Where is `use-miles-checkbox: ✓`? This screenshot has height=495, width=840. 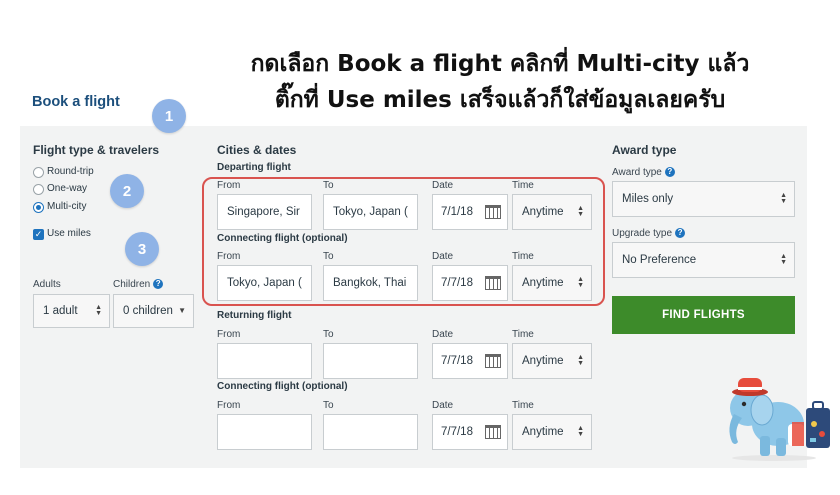
use-miles-checkbox: ✓ is located at coordinates (38, 234).